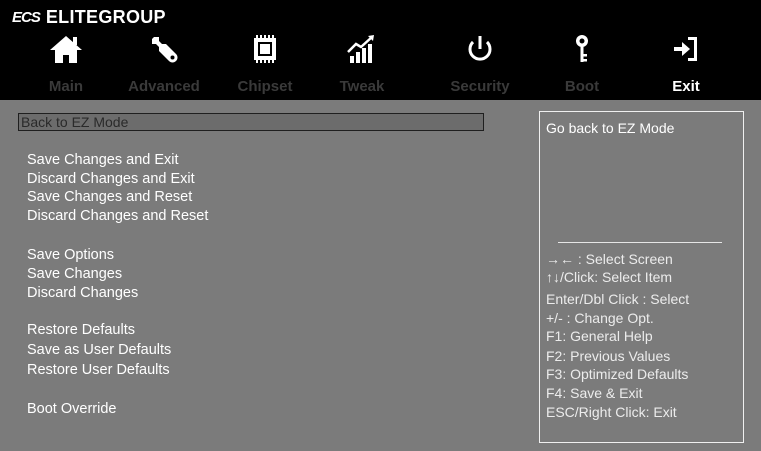 Image resolution: width=761 pixels, height=451 pixels. I want to click on tab-label: Boot, so click(582, 86).